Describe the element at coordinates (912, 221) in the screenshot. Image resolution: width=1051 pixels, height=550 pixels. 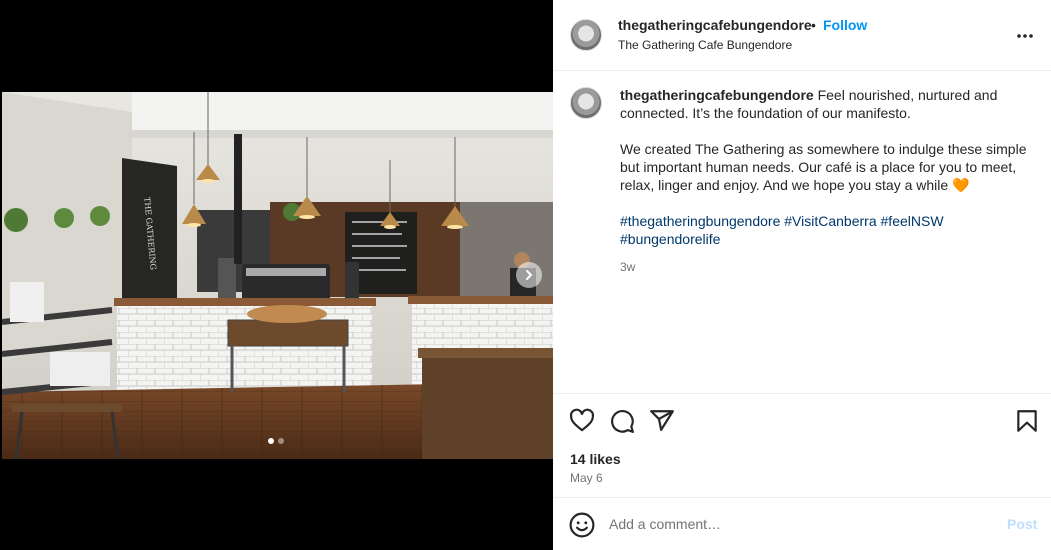
I see `hashtag-link: #feelNSW` at that location.